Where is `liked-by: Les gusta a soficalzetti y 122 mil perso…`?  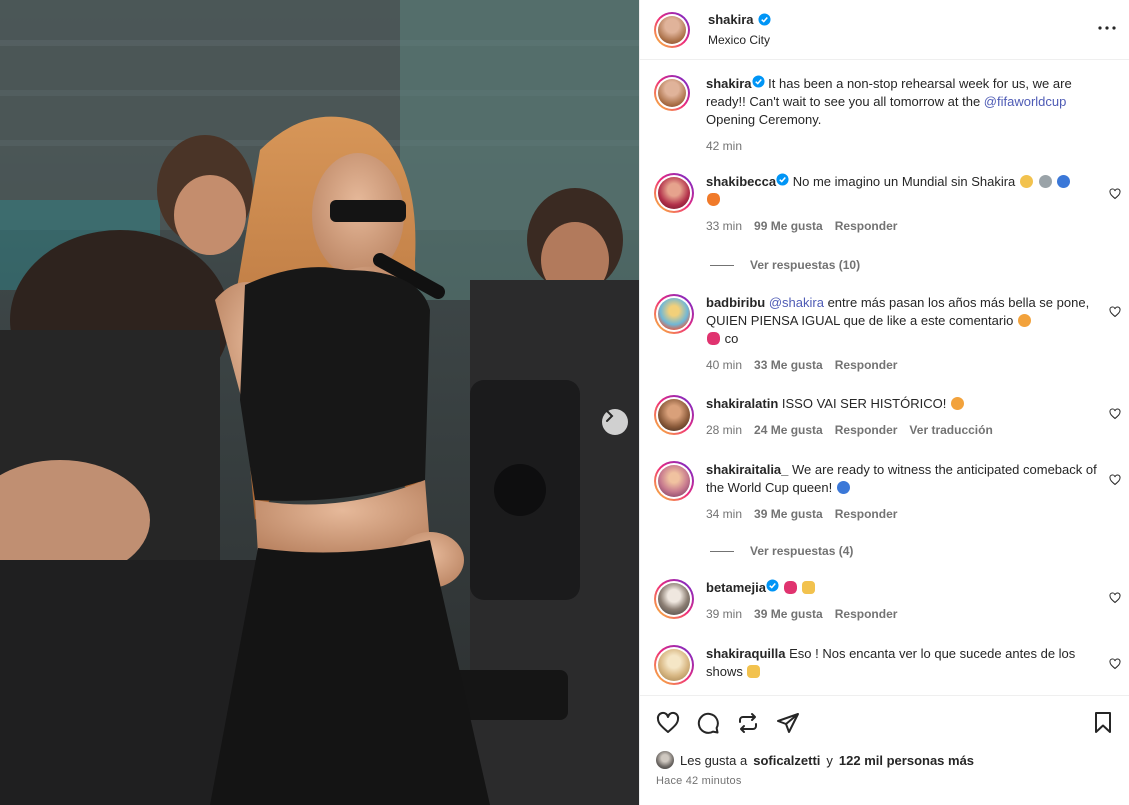 liked-by: Les gusta a soficalzetti y 122 mil perso… is located at coordinates (815, 760).